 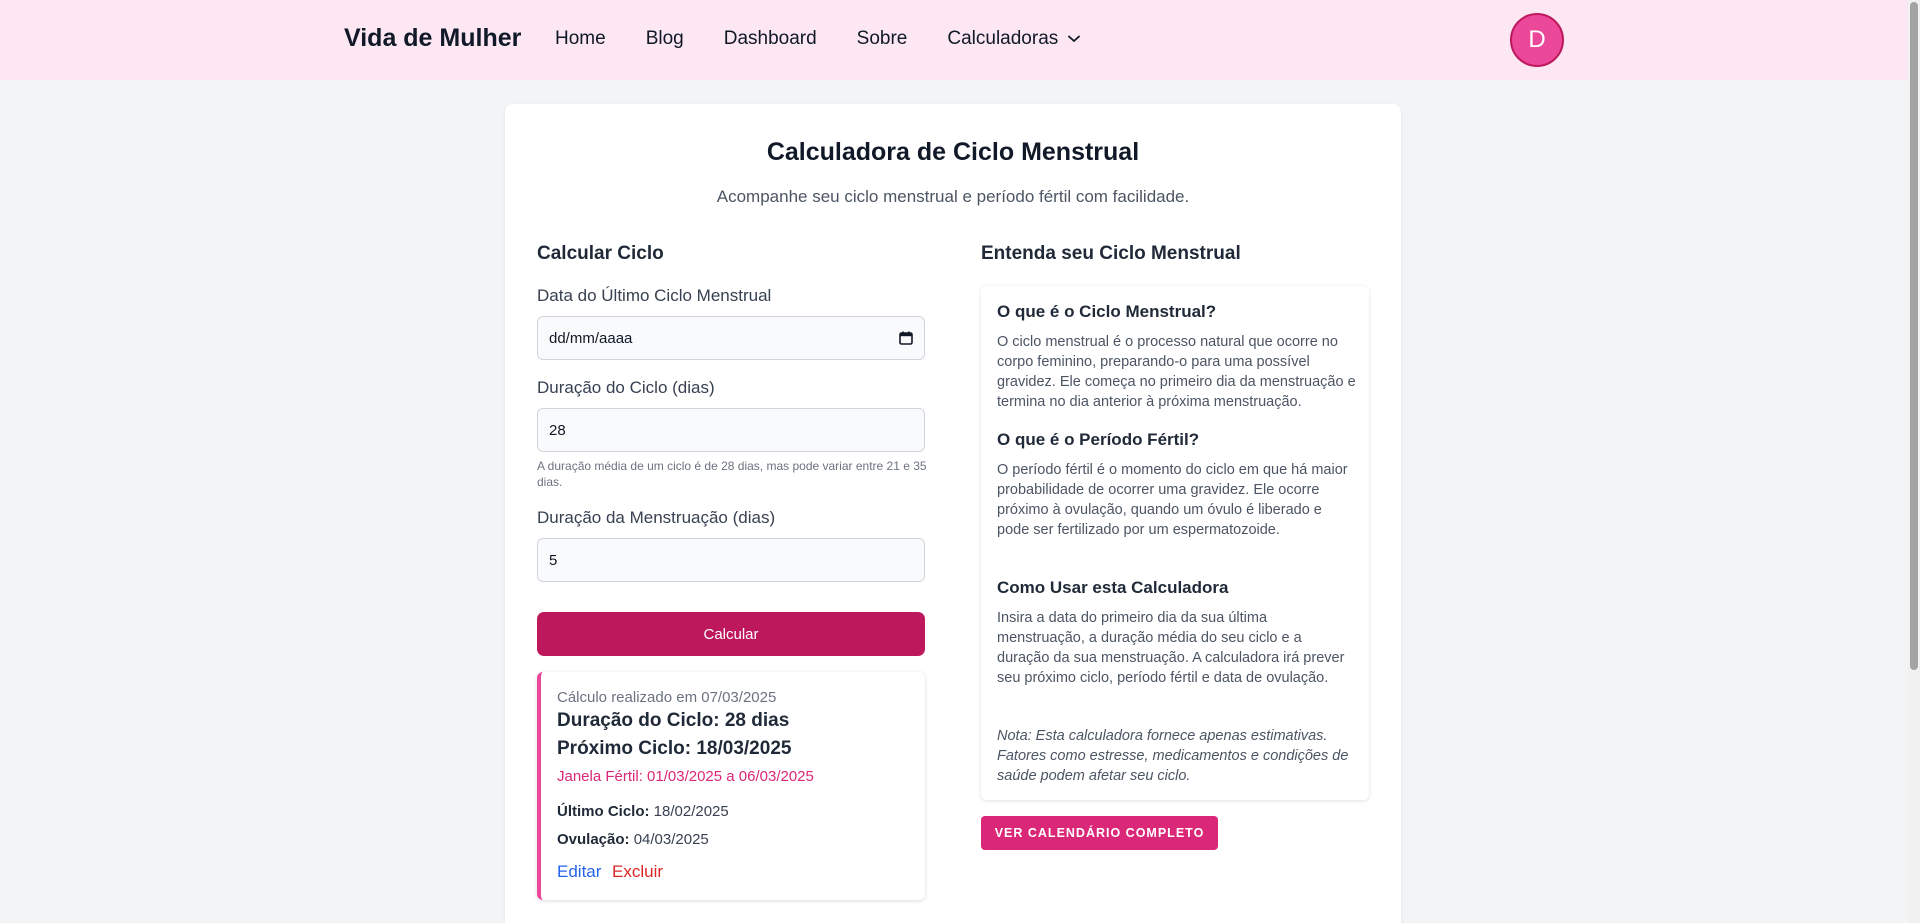 I want to click on user-avatar: D, so click(x=1537, y=40).